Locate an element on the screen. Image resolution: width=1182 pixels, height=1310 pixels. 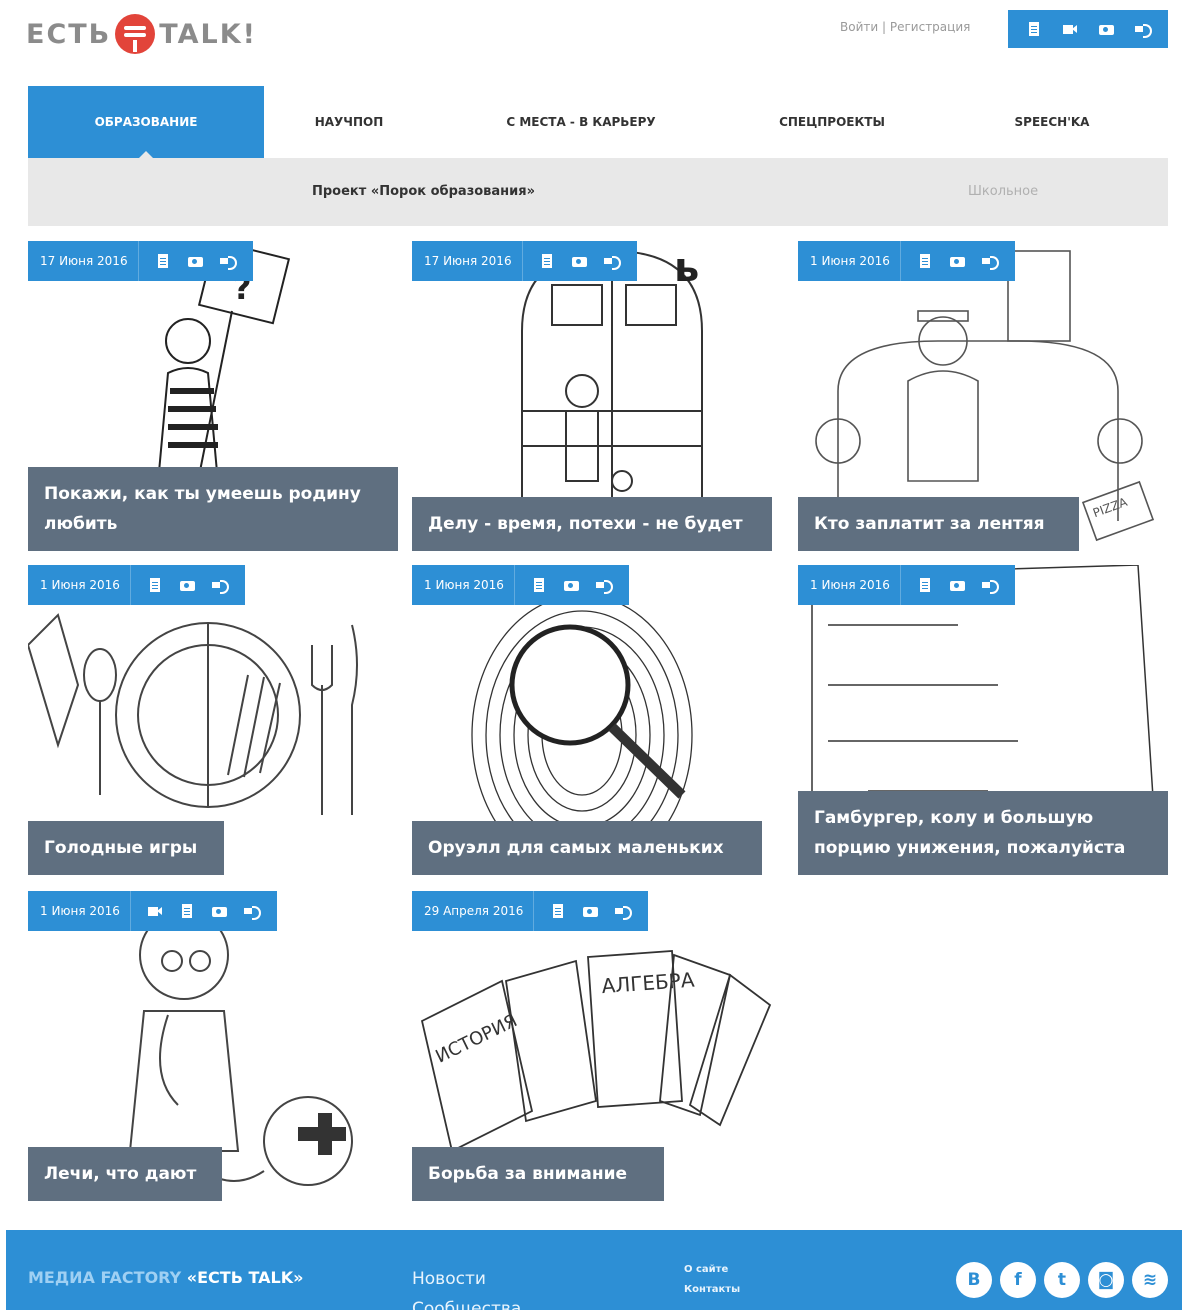
article-card: PIZZA 1 Июня 2016 Кто заплатит за лентяя is located at coordinates (983, 396).